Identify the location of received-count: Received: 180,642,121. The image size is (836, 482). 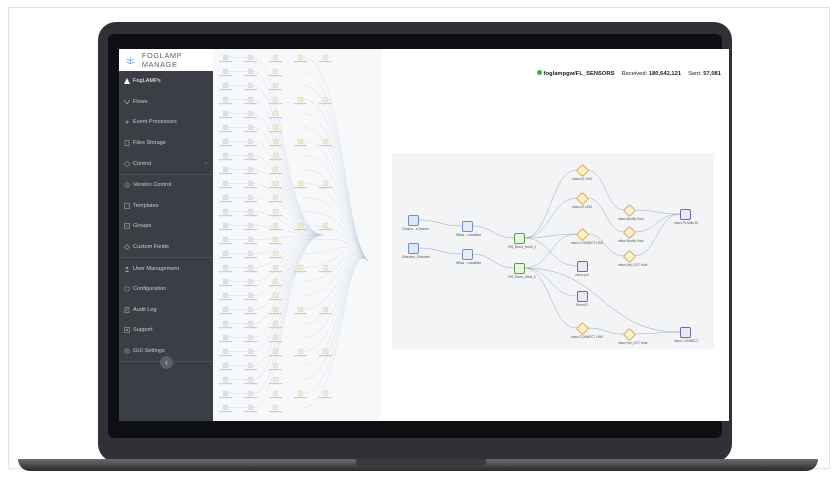
(651, 73).